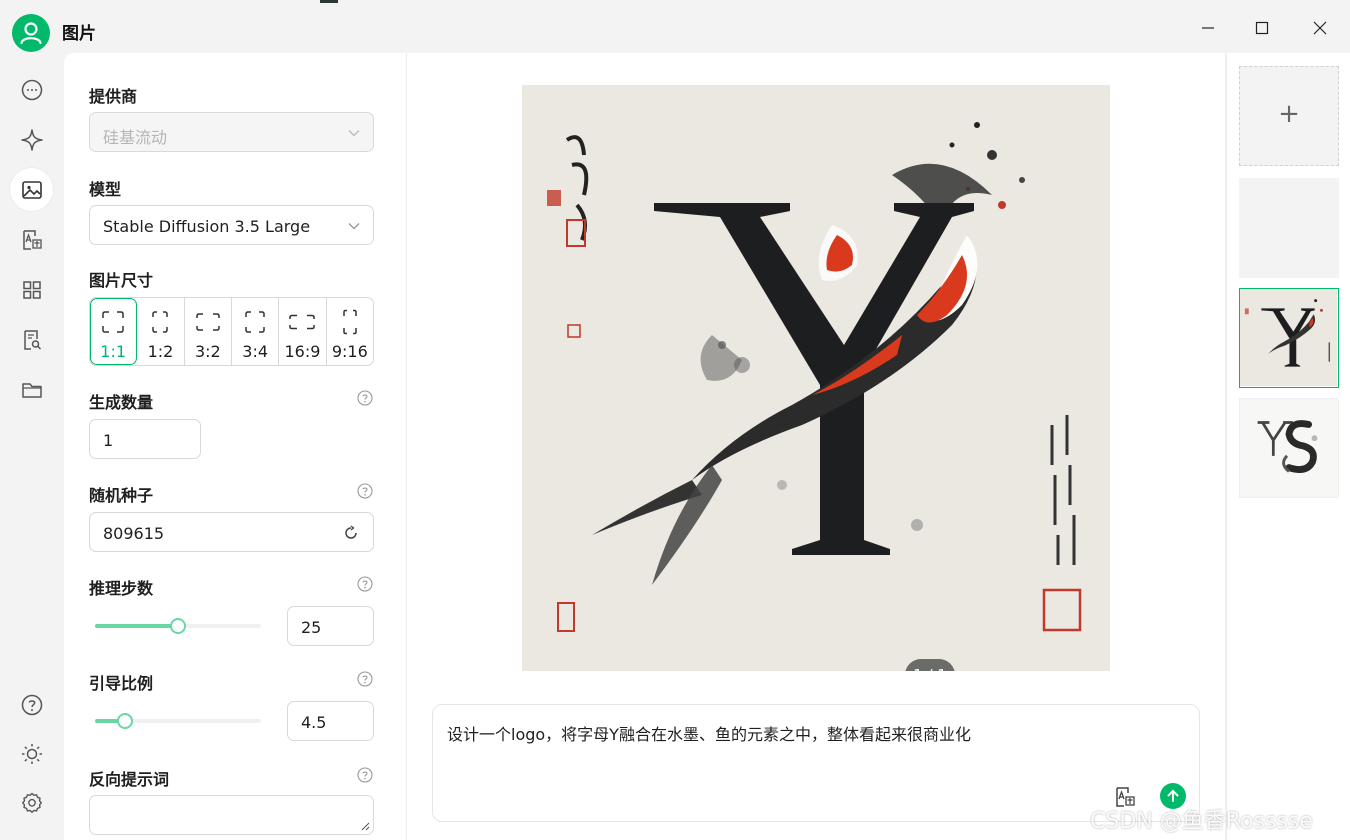 This screenshot has width=1350, height=840. I want to click on image-size-selector: 1:1 1:2 3:2 3:4 16:9 9:16, so click(231, 331).